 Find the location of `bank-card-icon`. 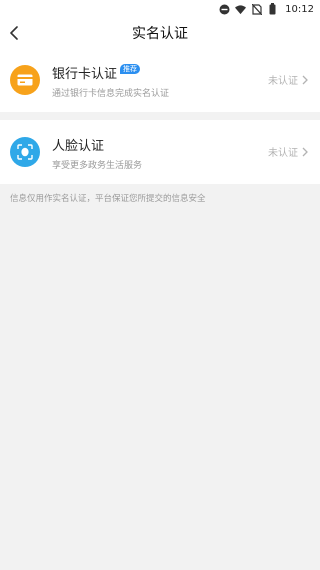

bank-card-icon is located at coordinates (25, 80).